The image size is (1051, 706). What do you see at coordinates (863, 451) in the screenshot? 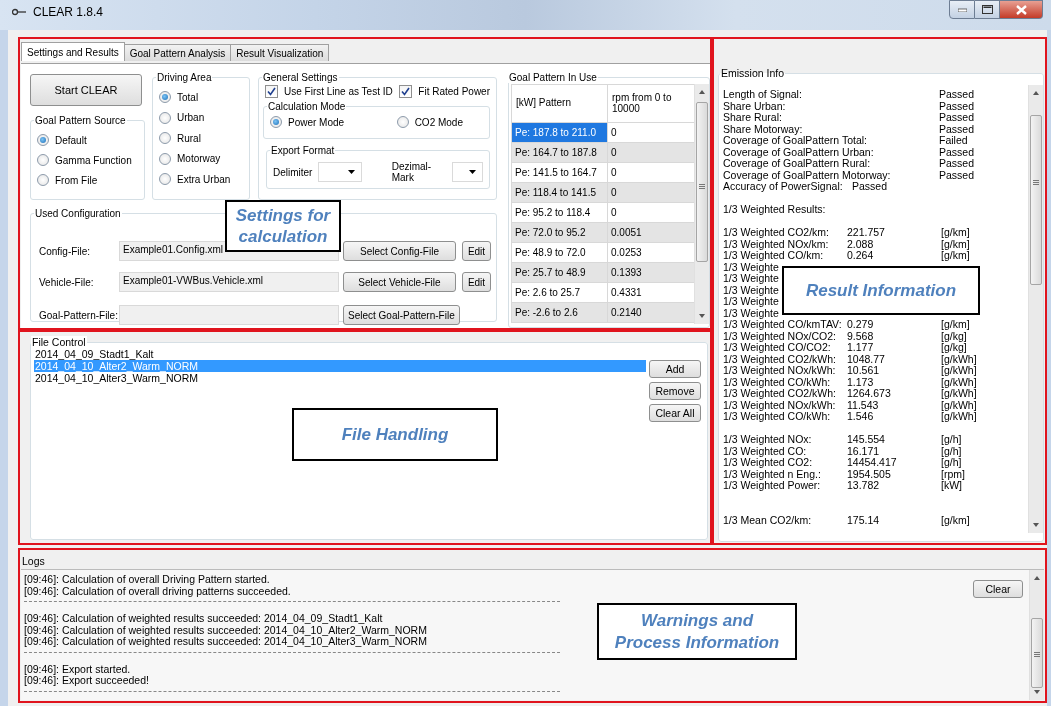
I see `result-value: 16.171` at bounding box center [863, 451].